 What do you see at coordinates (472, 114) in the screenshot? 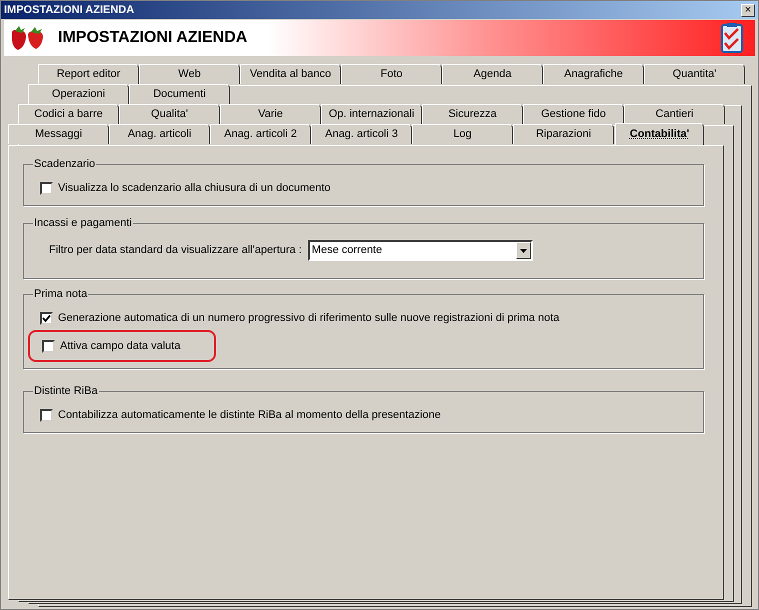
I see `tab: Sicurezza` at bounding box center [472, 114].